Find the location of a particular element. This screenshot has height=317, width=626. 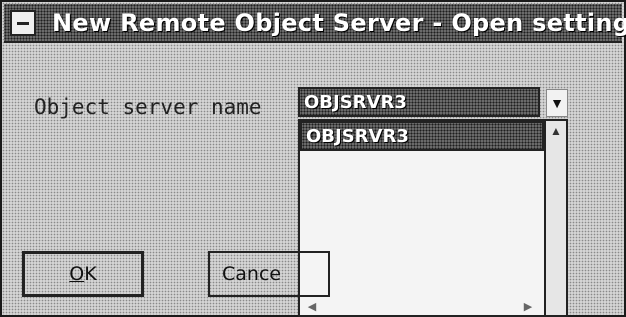

title-bar: New Remote Object Server - Open settings is located at coordinates (315, 23).